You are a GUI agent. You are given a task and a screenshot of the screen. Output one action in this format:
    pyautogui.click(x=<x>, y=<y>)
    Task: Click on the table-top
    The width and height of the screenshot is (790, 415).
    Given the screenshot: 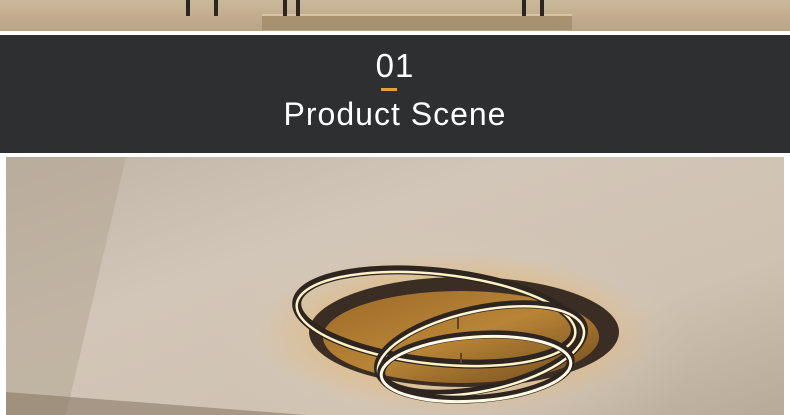 What is the action you would take?
    pyautogui.click(x=417, y=22)
    